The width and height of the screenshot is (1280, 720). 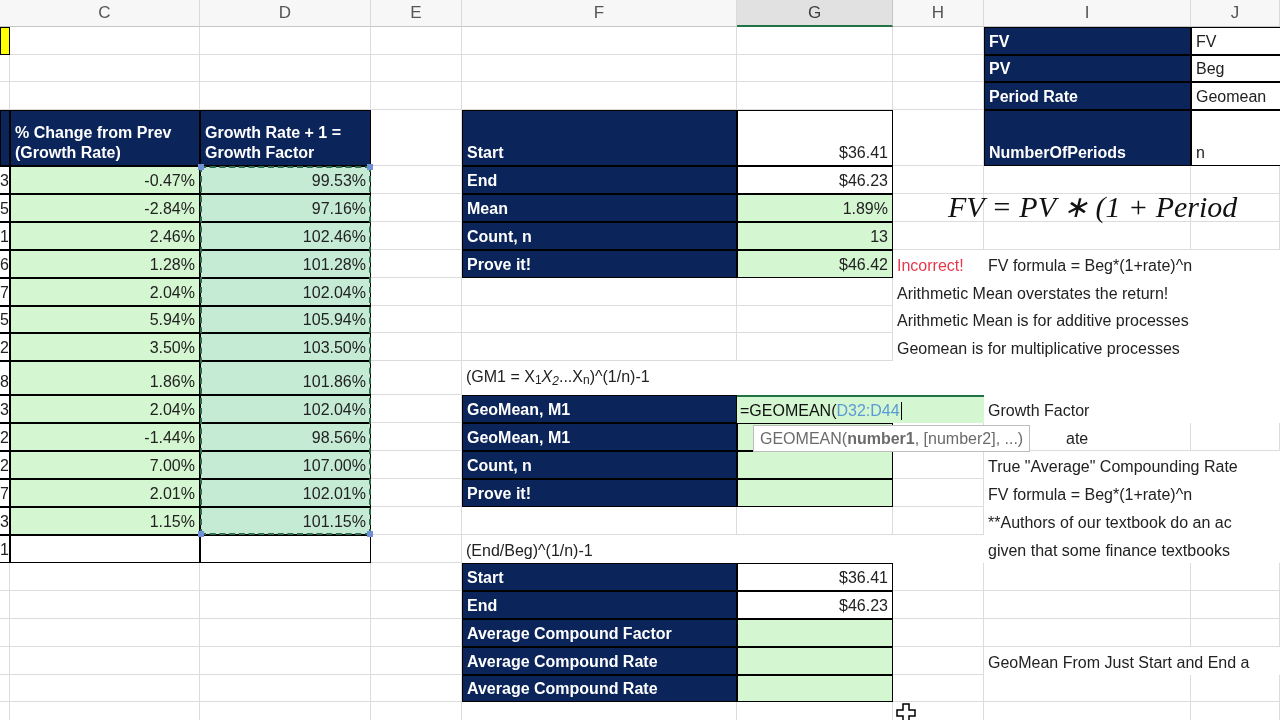 What do you see at coordinates (1086, 347) in the screenshot?
I see `note-text: Geomean is for multiplicative processes` at bounding box center [1086, 347].